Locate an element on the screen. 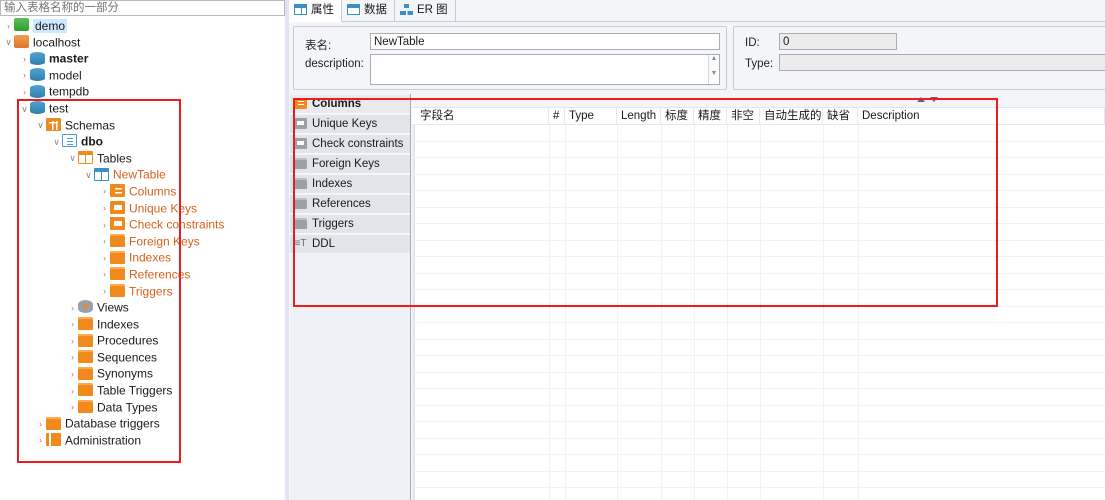 The height and width of the screenshot is (500, 1105). tree-item-newtable: ∨ NewTable is located at coordinates (142, 174).